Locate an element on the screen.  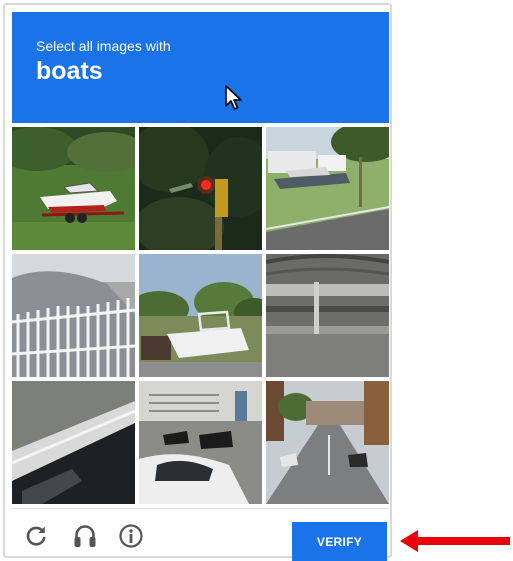
captcha-footer: VERIFY is located at coordinates (200, 534).